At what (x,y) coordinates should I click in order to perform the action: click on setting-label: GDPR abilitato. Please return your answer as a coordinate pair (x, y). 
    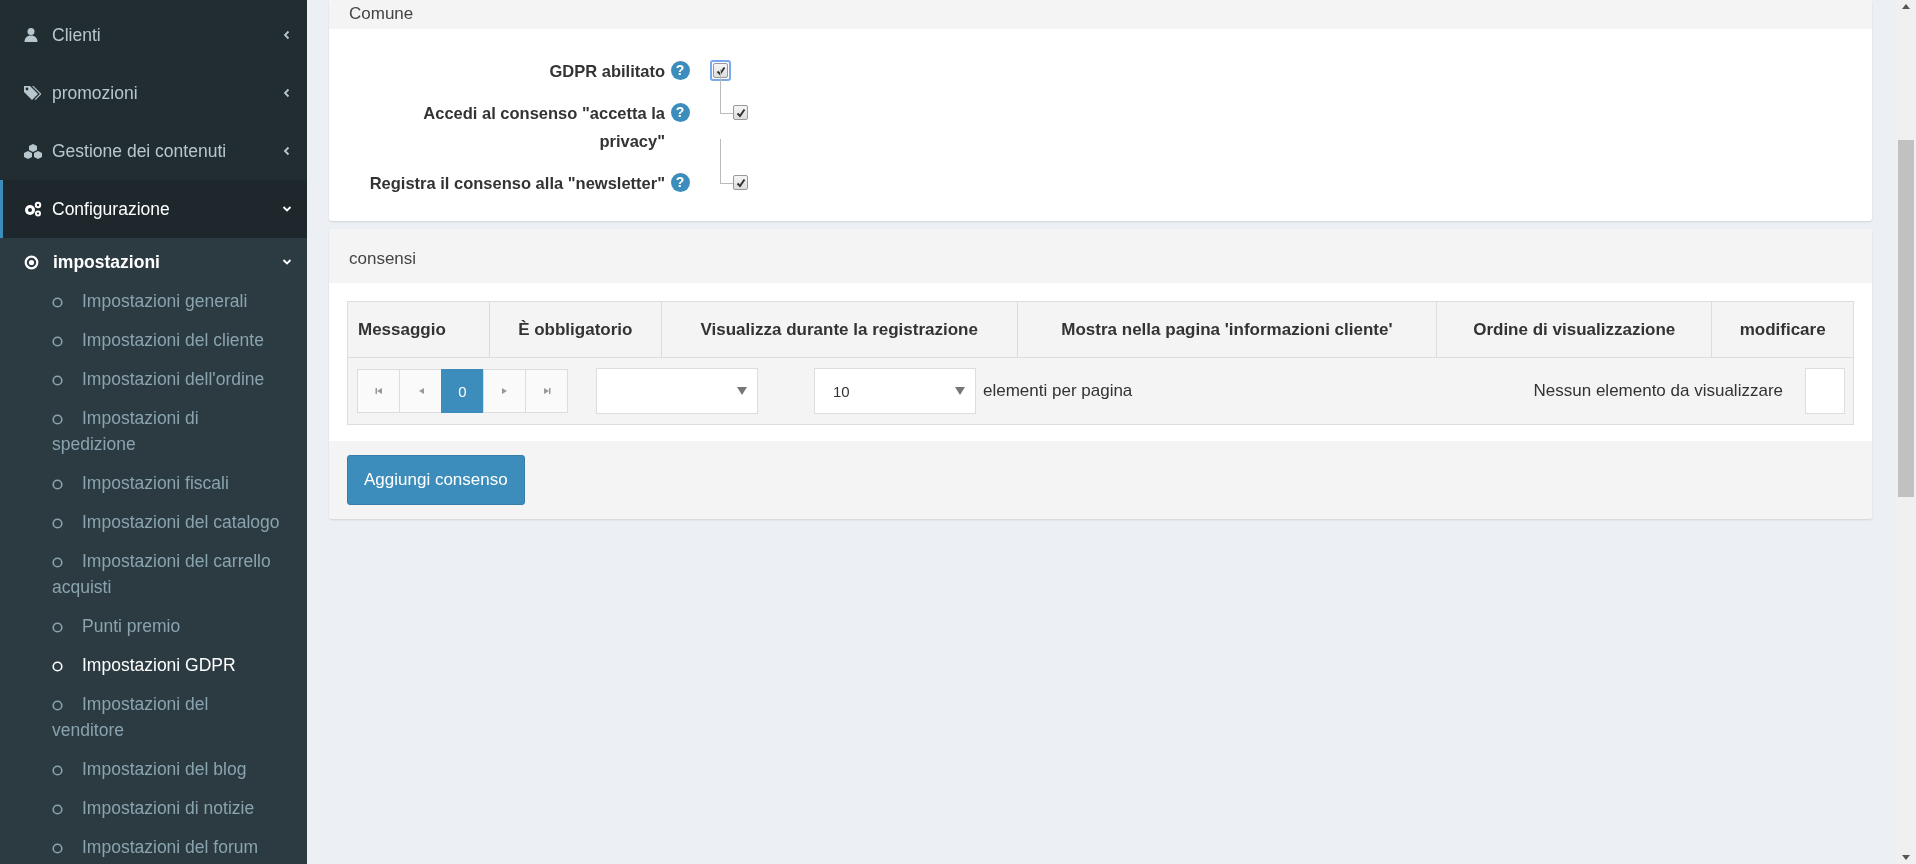
    Looking at the image, I should click on (606, 71).